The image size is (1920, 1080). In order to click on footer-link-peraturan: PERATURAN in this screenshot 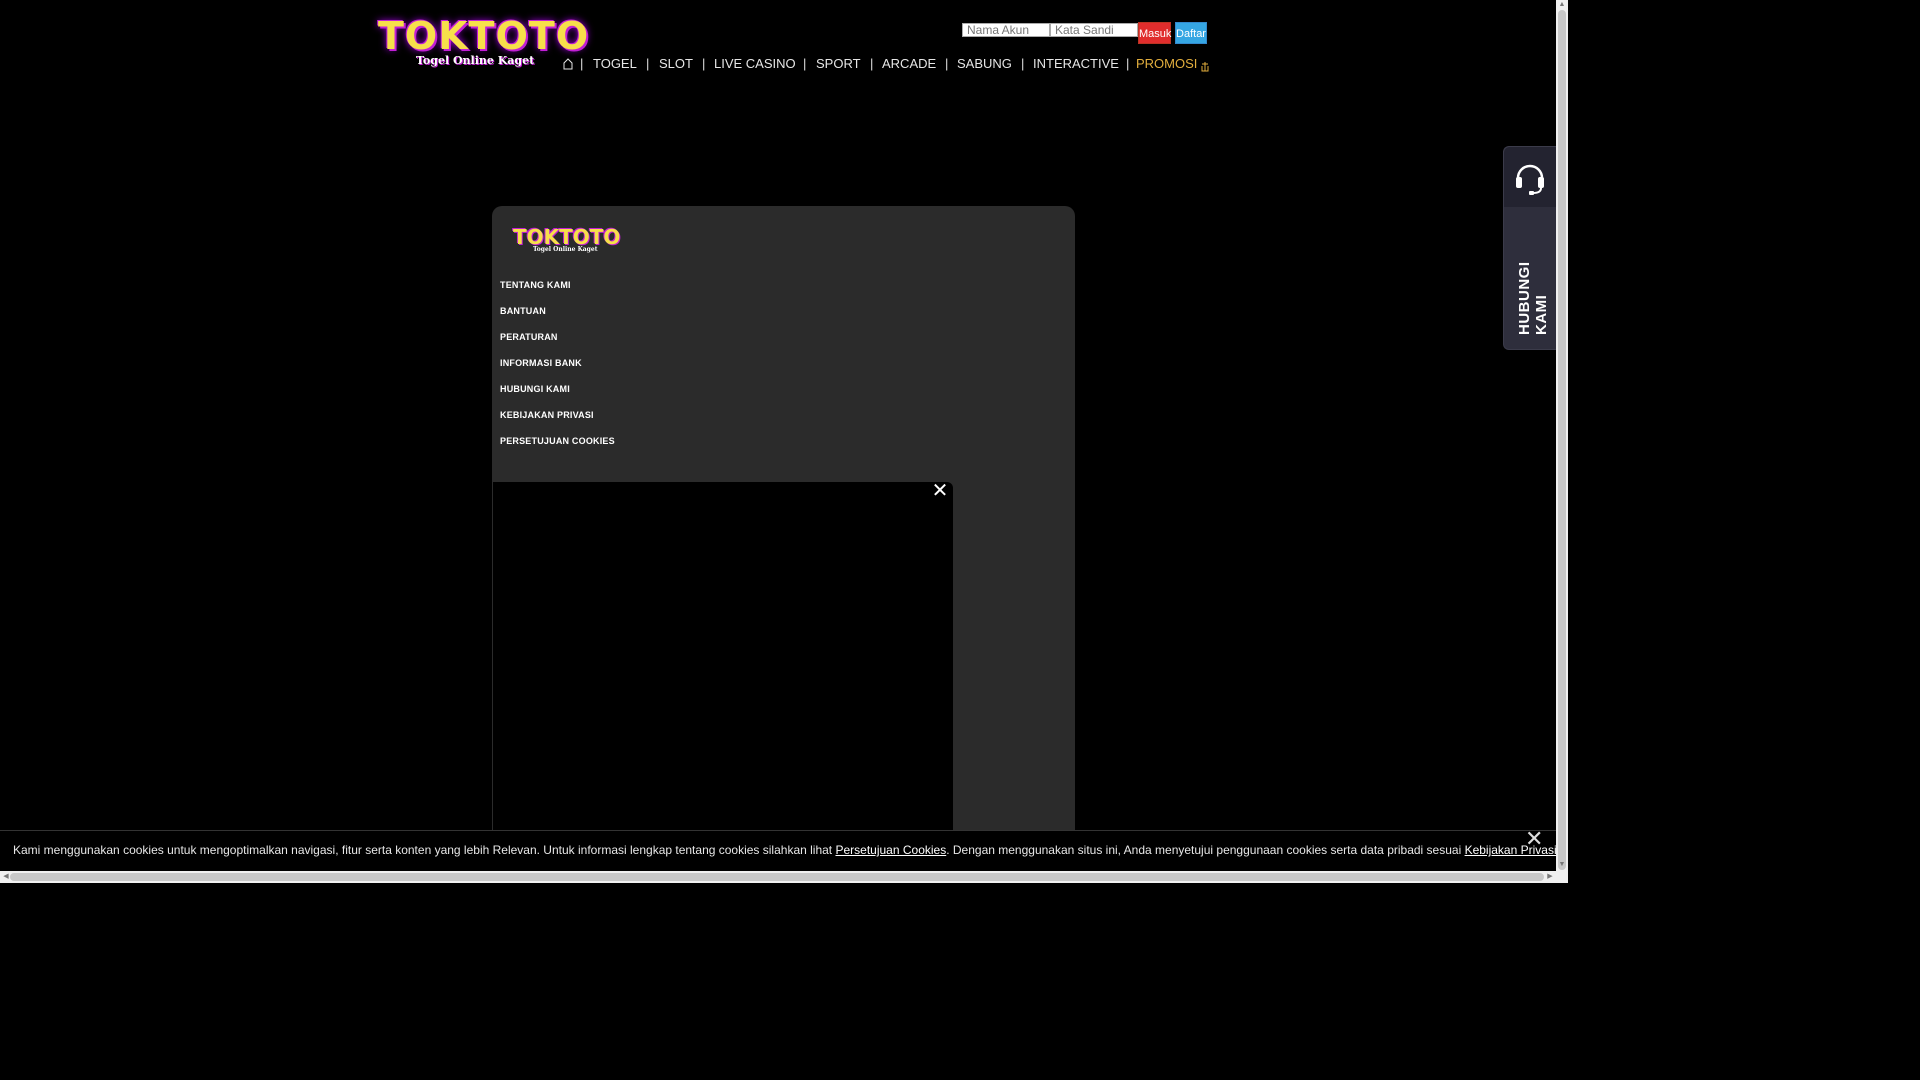, I will do `click(529, 337)`.